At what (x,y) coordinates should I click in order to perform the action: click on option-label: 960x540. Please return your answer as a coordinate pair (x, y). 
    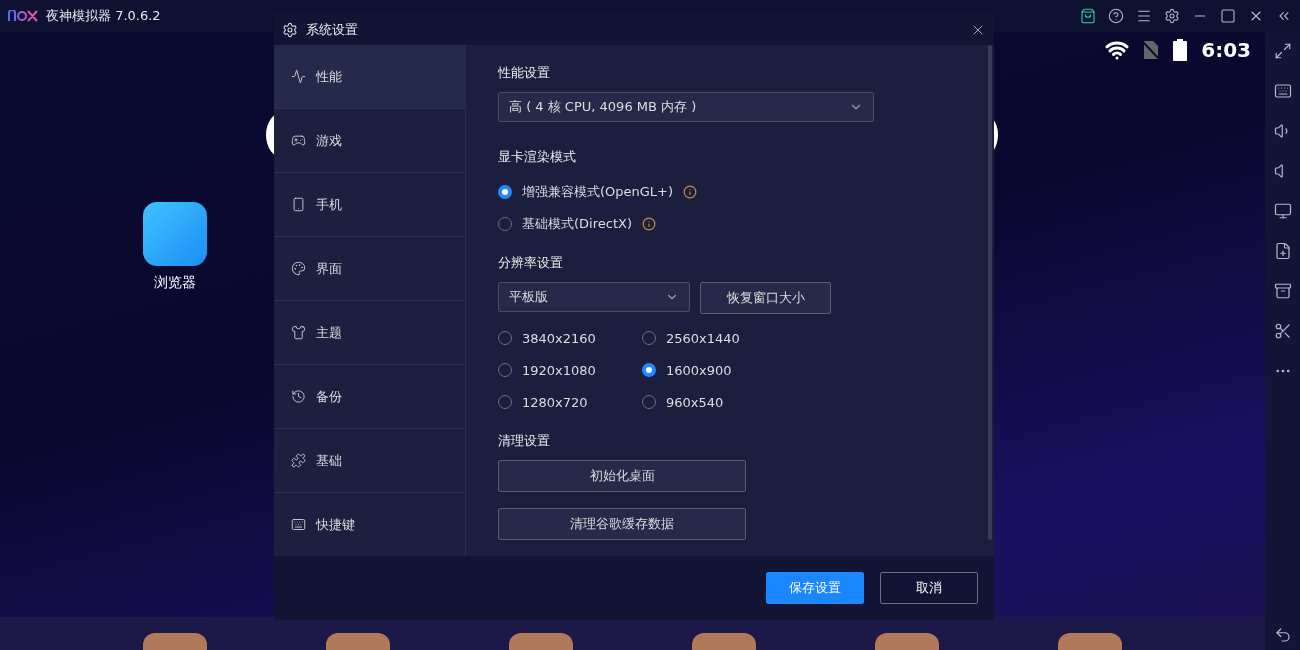
    Looking at the image, I should click on (695, 402).